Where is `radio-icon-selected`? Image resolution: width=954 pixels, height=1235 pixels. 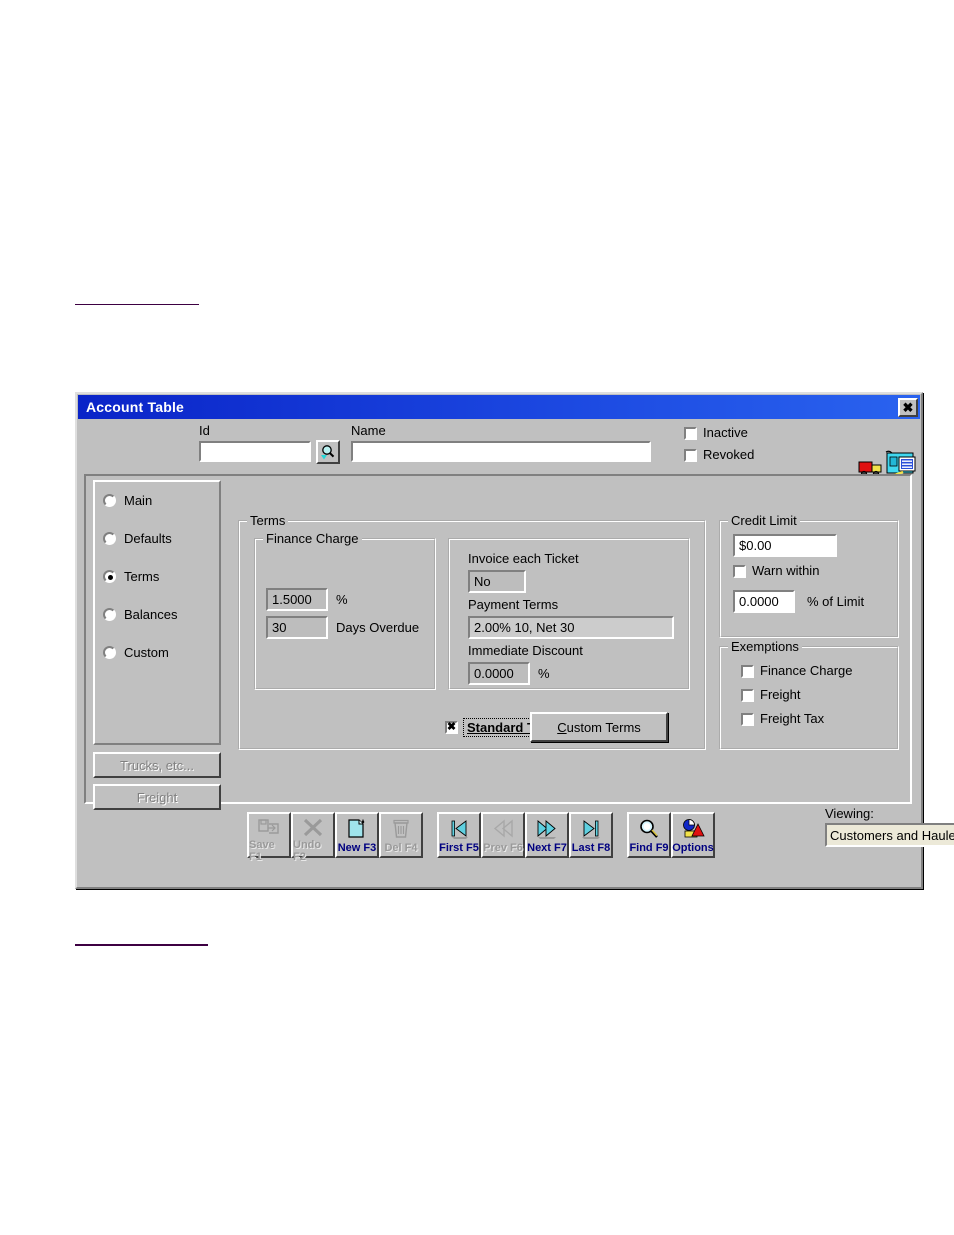
radio-icon-selected is located at coordinates (109, 576).